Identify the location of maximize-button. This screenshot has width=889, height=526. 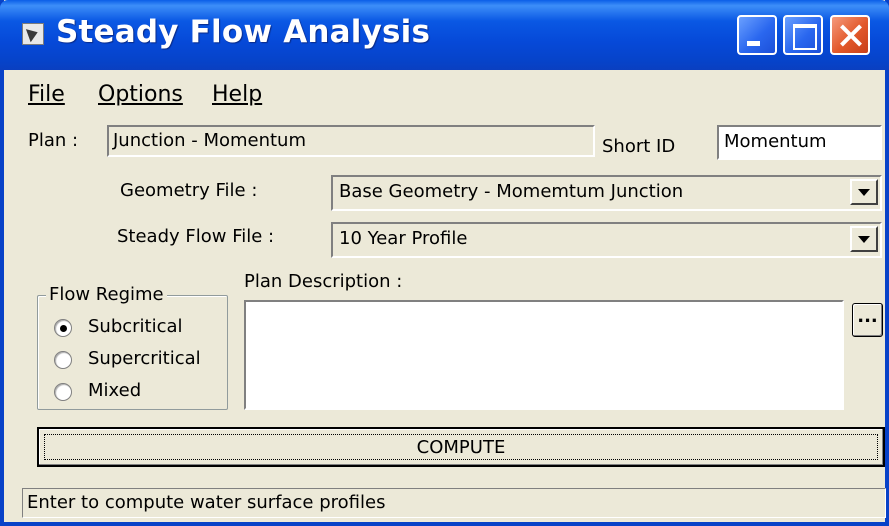
(803, 35).